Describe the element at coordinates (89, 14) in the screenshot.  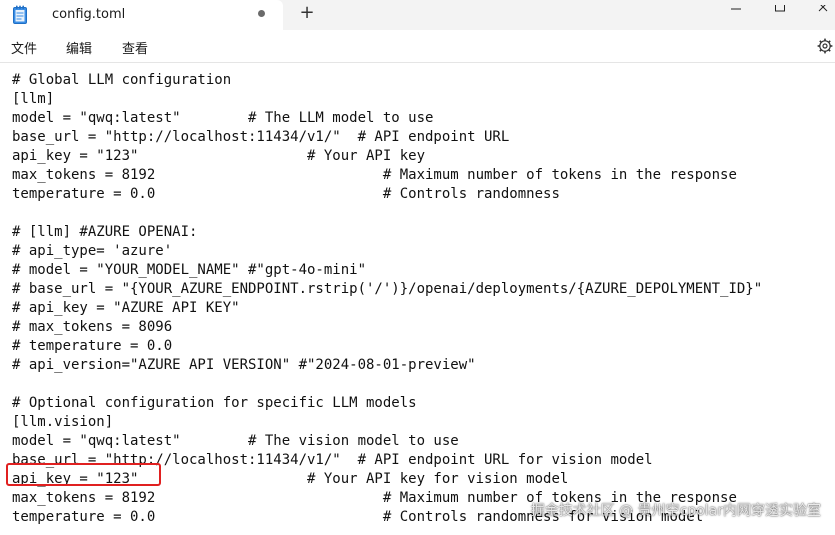
I see `tab-title: config.toml` at that location.